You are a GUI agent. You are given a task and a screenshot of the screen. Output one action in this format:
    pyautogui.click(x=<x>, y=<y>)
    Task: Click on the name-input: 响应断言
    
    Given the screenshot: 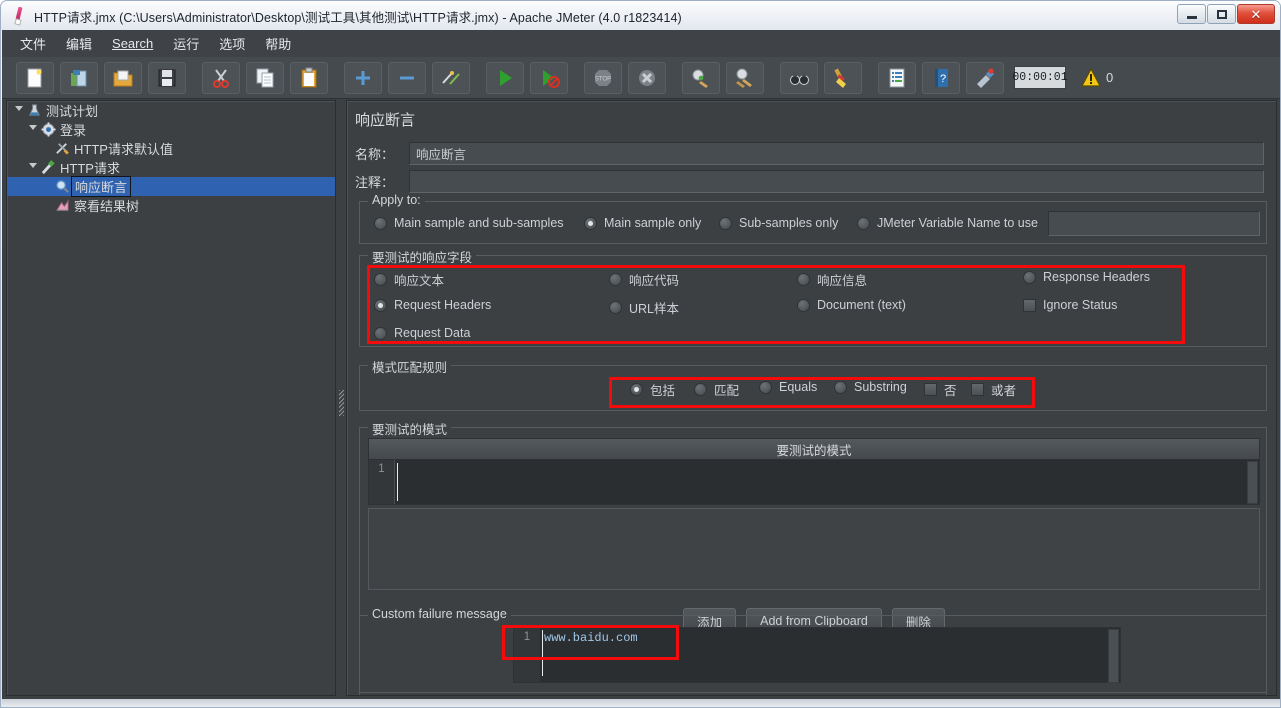 What is the action you would take?
    pyautogui.click(x=836, y=153)
    